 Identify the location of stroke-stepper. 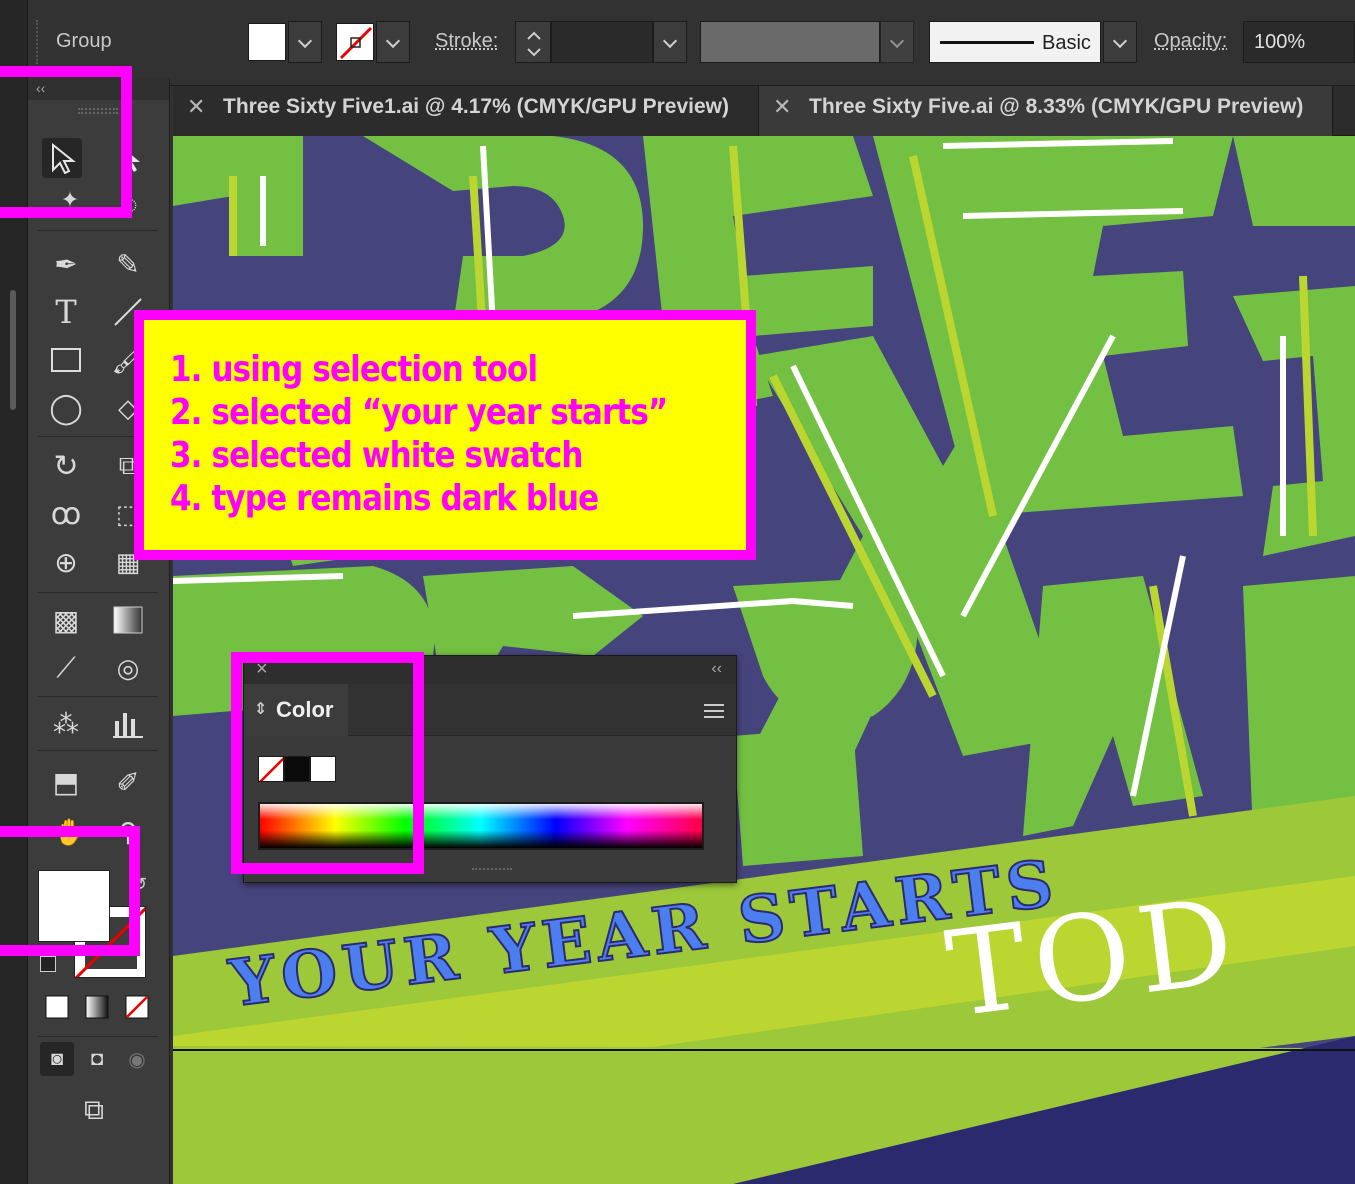
(533, 42).